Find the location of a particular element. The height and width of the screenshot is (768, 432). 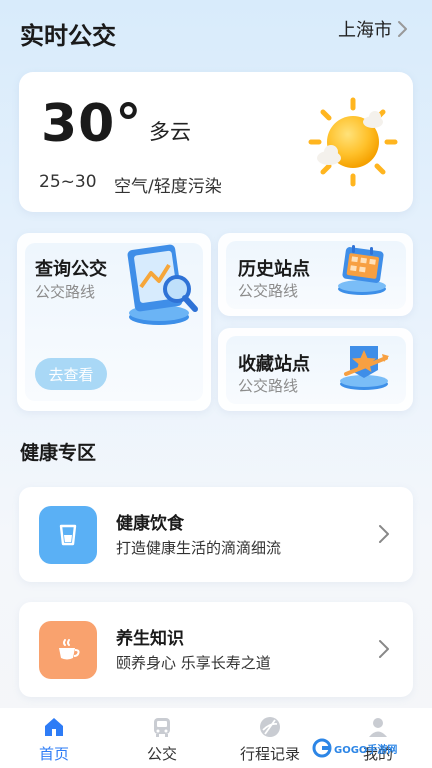

record-icon is located at coordinates (270, 727).